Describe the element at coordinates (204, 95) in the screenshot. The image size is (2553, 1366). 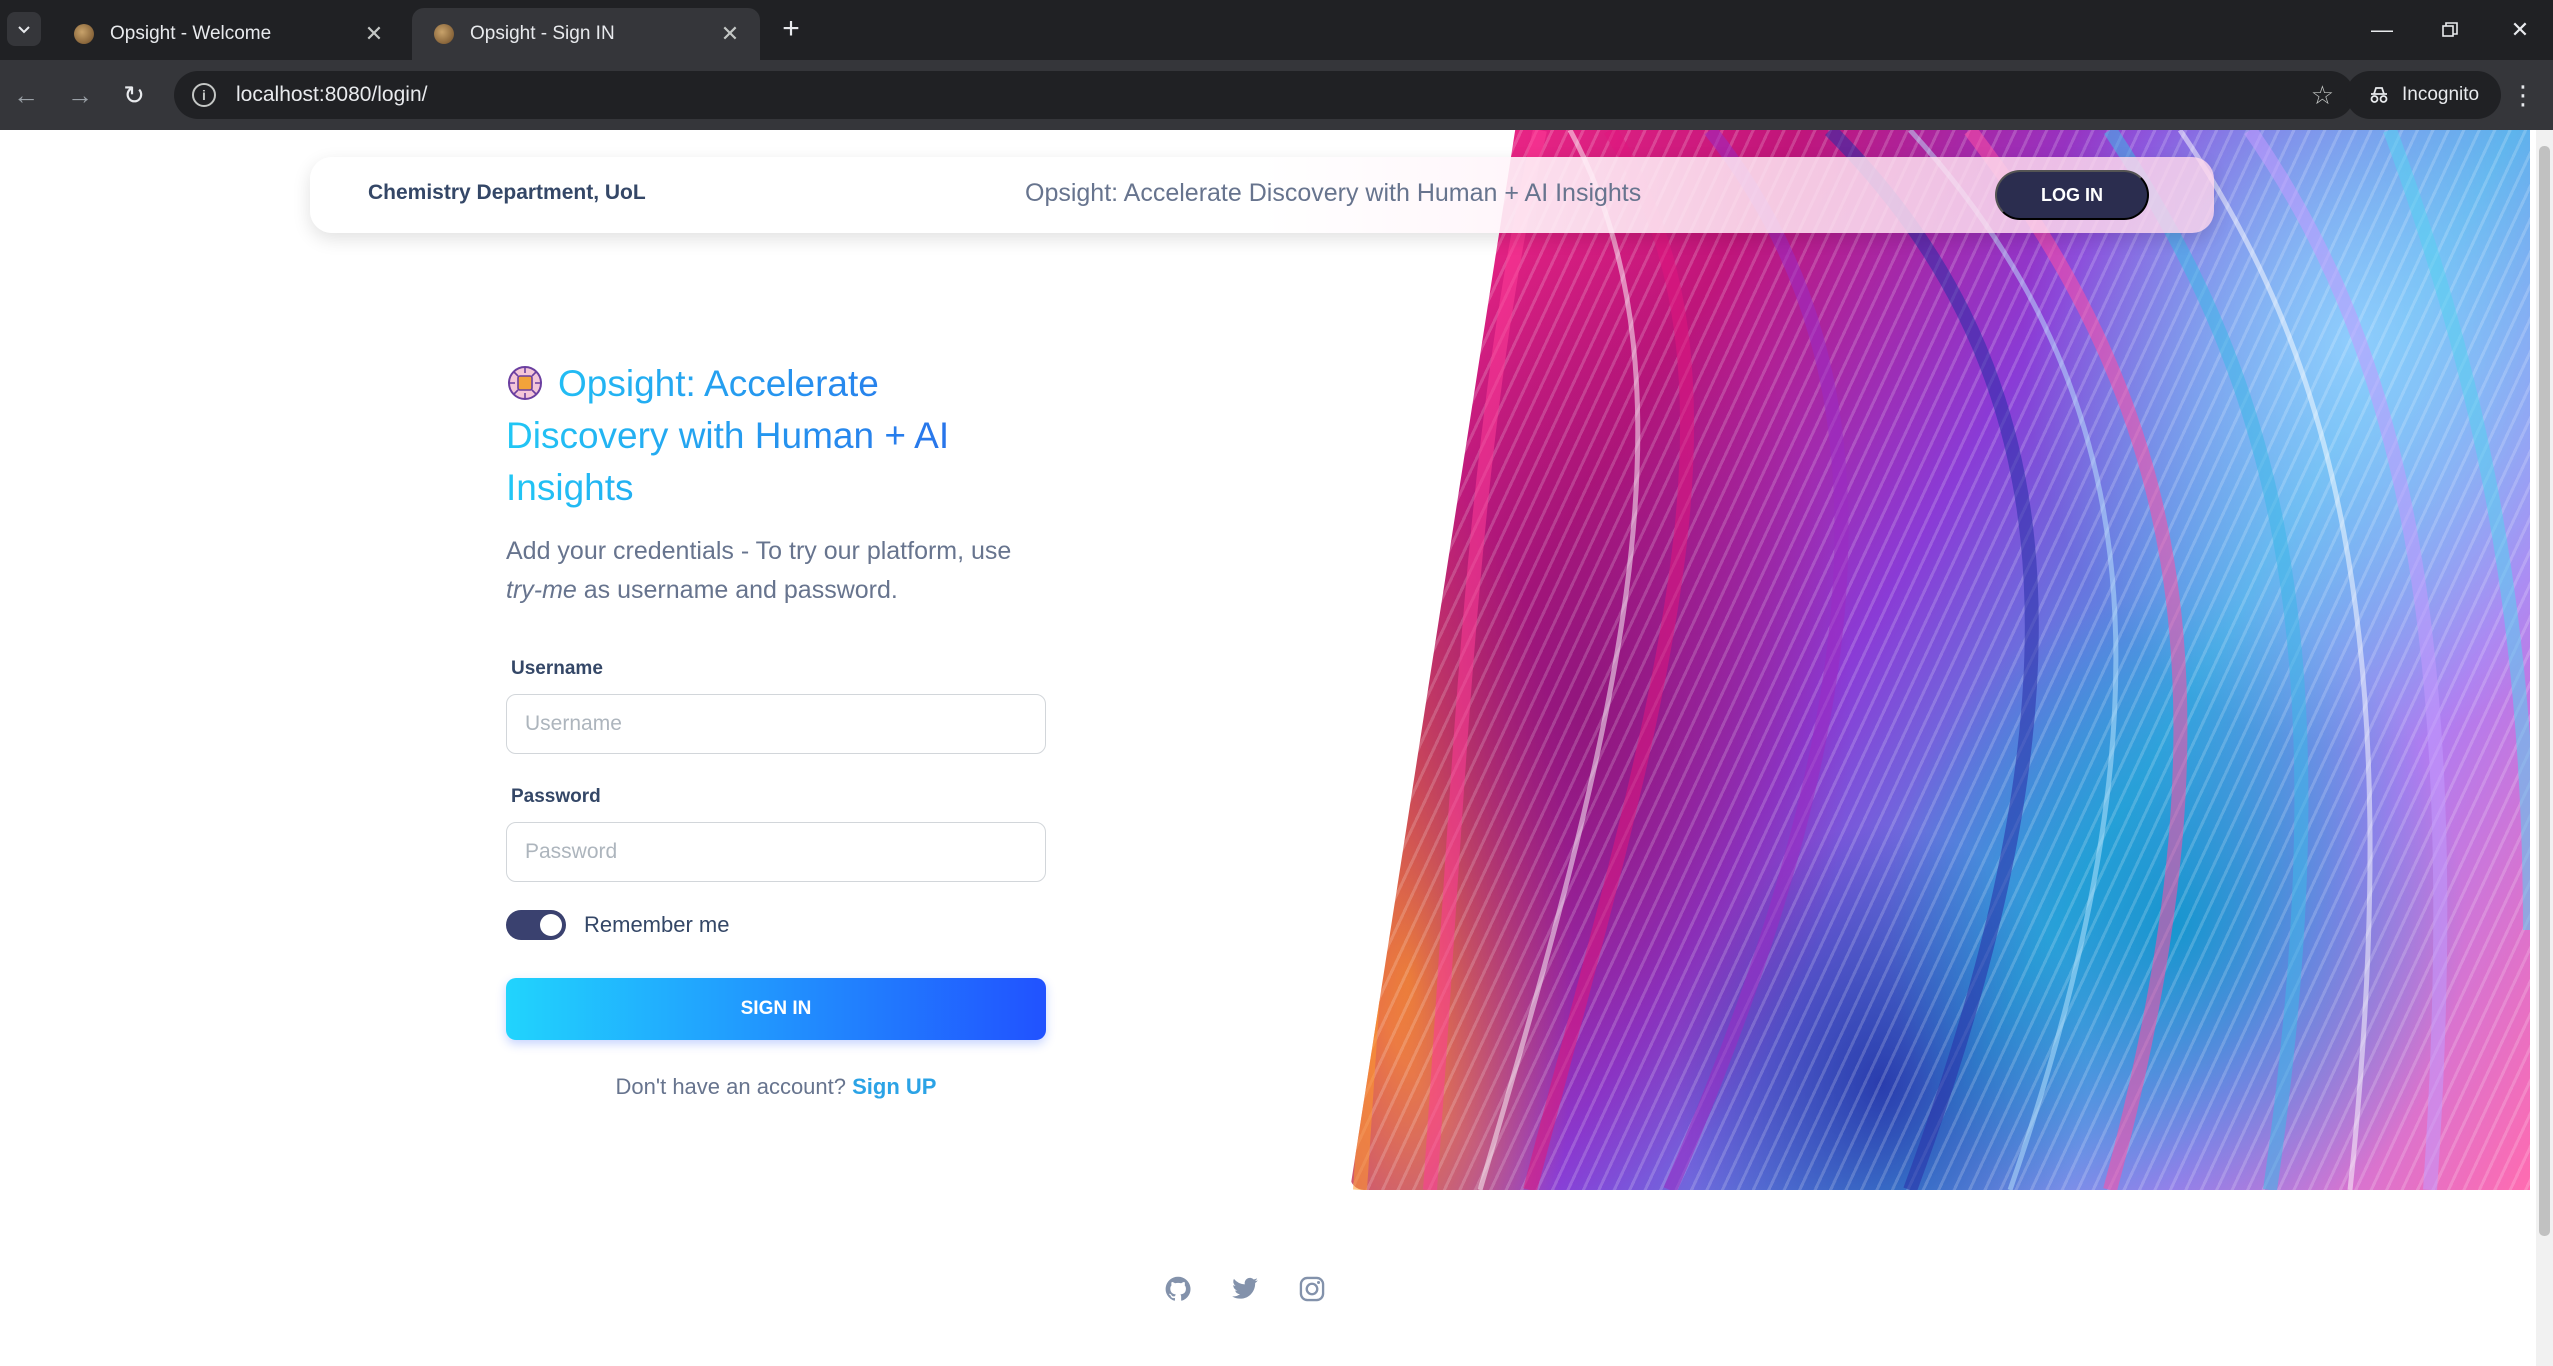
I see `site-info-icon: i` at that location.